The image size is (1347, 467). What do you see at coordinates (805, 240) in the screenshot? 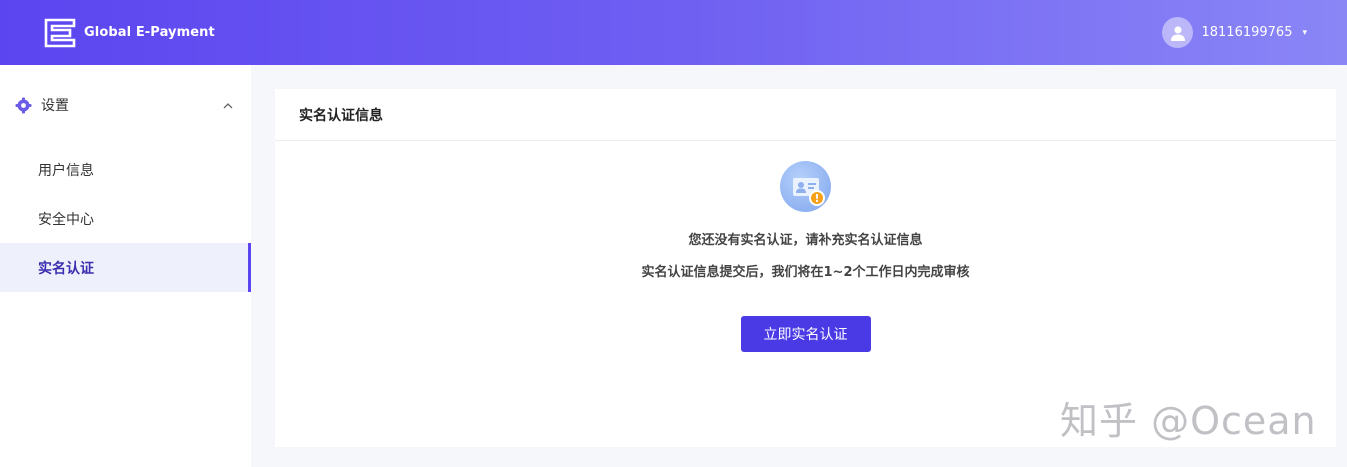
I see `notice-line-1: 您还没有实名认证，请补充实名认证信息` at bounding box center [805, 240].